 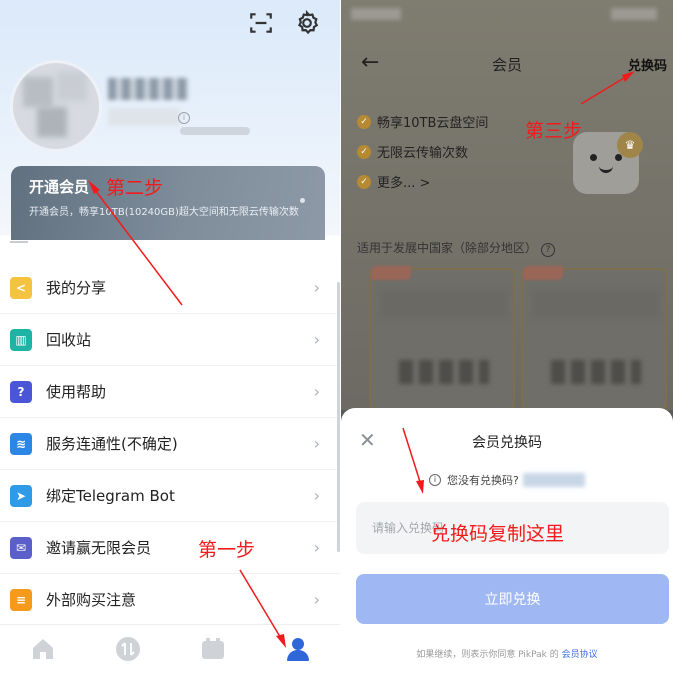 What do you see at coordinates (170, 548) in the screenshot?
I see `menu-item-invite: ✉ 邀请赢无限会员 ›` at bounding box center [170, 548].